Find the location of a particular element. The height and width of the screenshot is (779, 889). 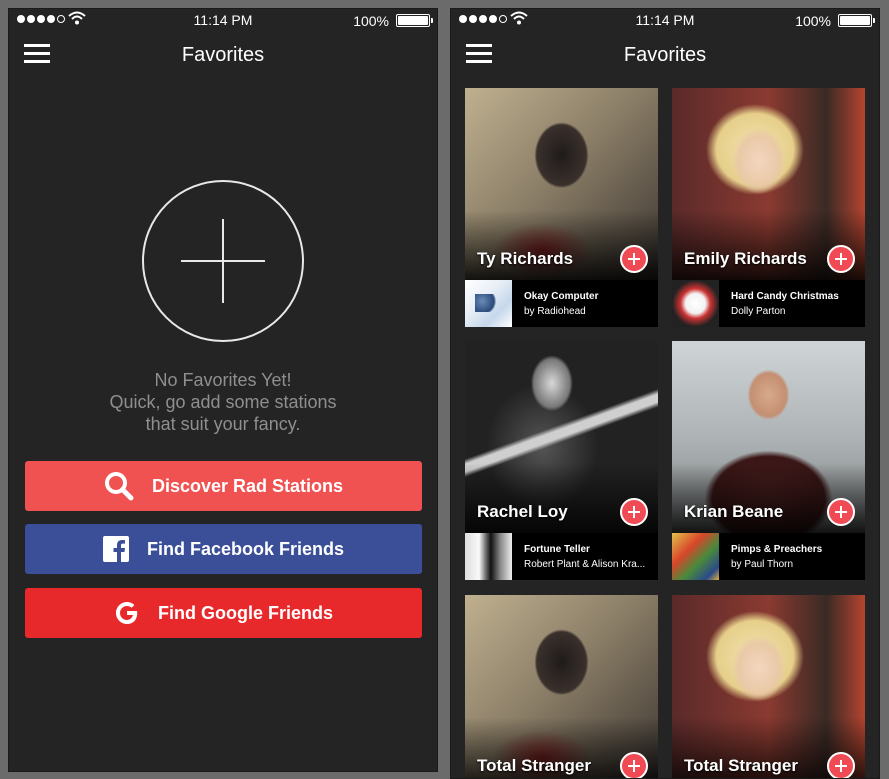

find-facebook-friends-button: Find Facebook Friends is located at coordinates (223, 549).